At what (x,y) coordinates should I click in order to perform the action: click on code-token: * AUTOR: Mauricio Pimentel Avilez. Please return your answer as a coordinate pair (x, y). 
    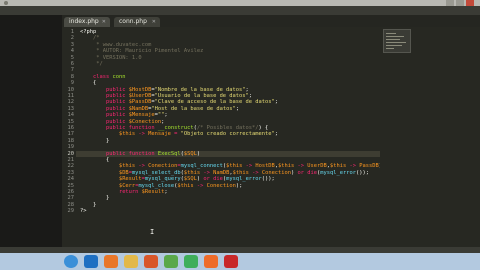
    Looking at the image, I should click on (142, 51).